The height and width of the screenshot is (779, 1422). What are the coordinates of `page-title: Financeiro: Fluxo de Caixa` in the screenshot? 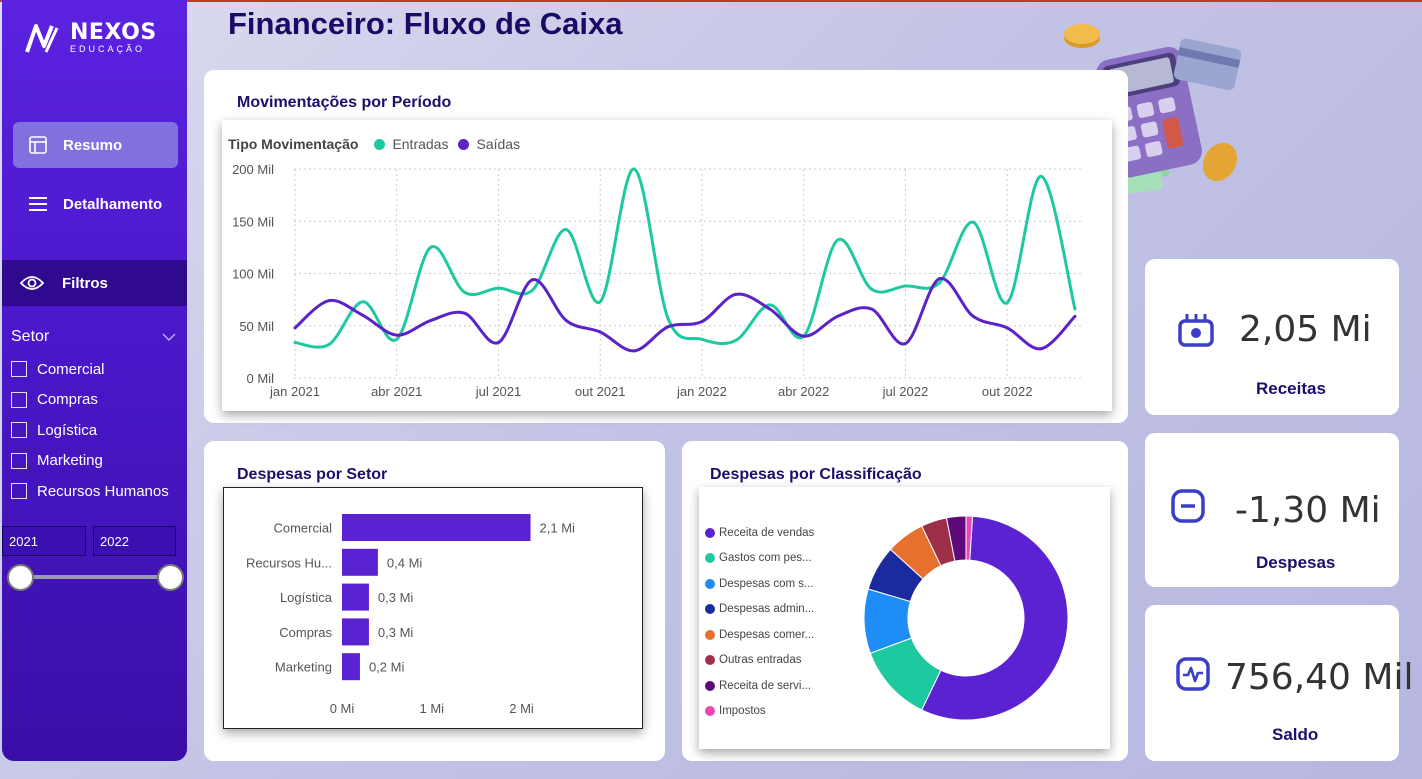 It's located at (425, 23).